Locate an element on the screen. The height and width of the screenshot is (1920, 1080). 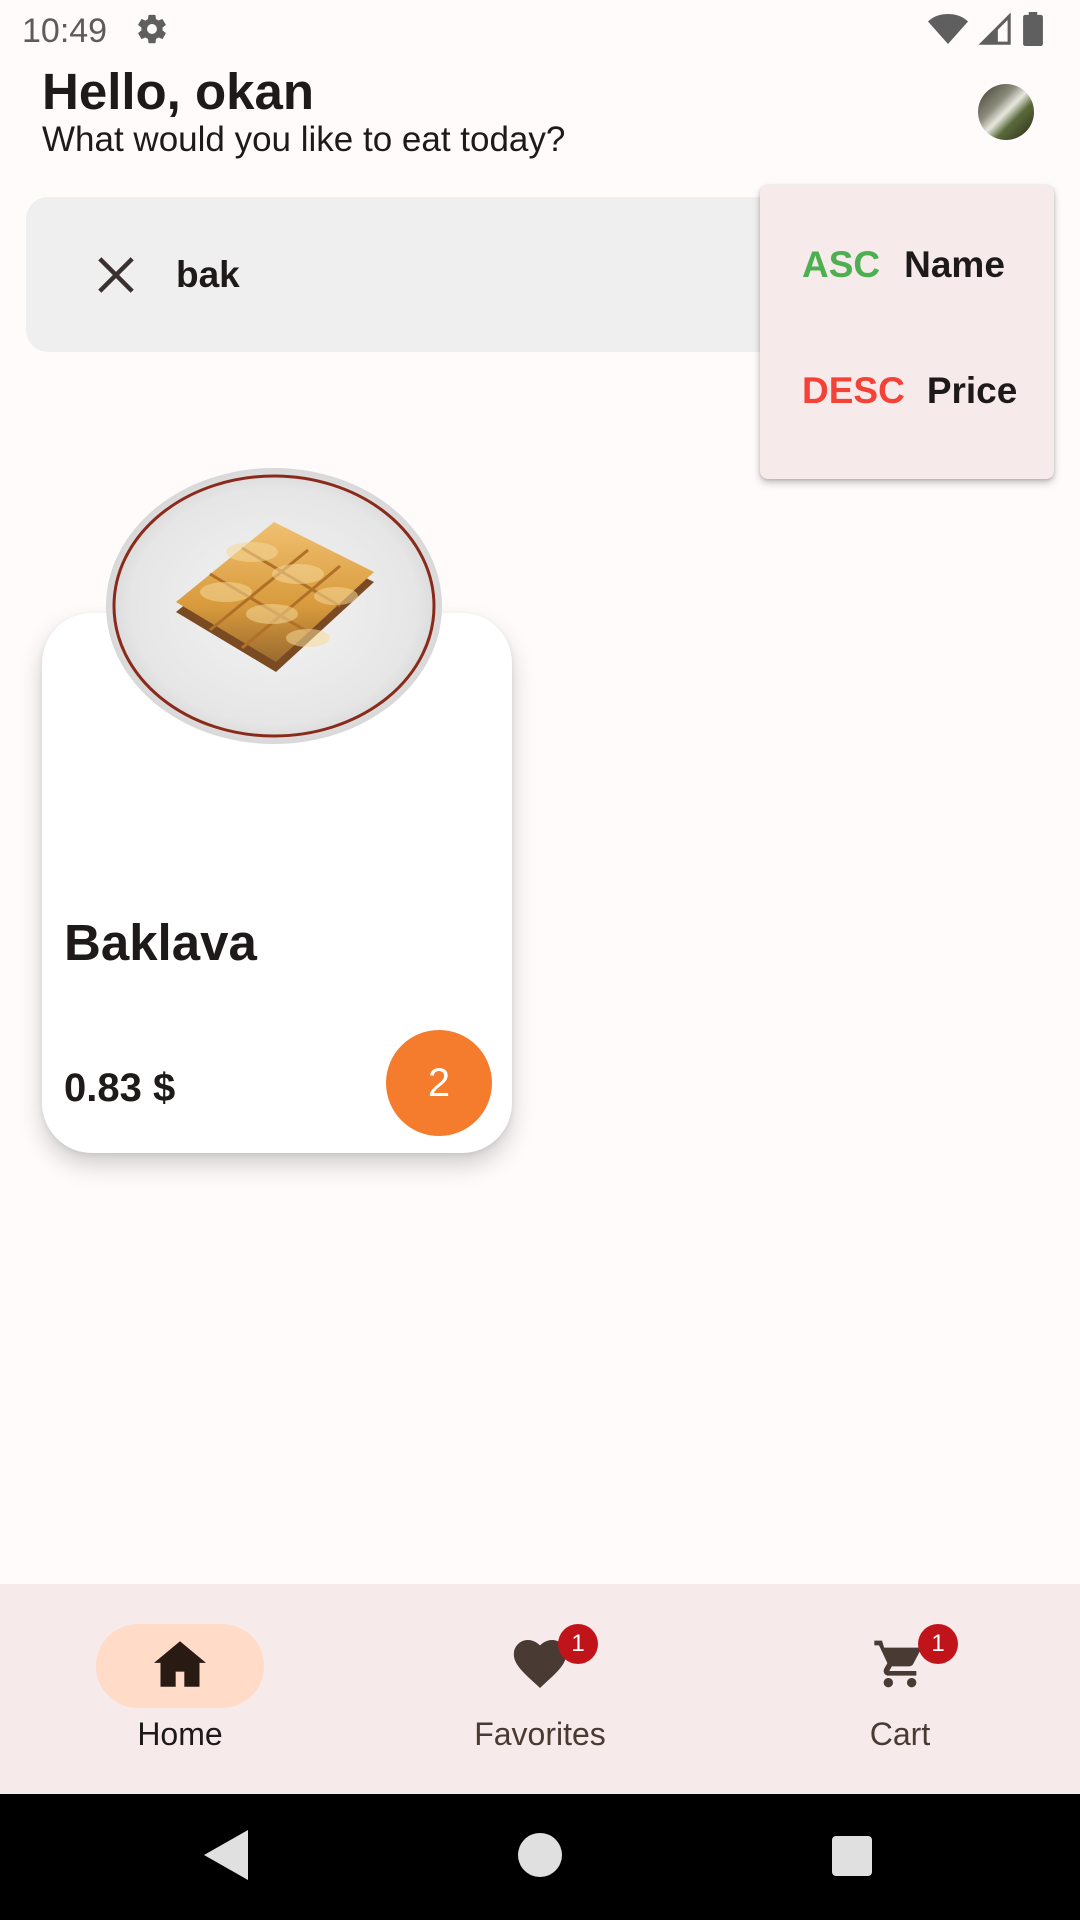
status-right is located at coordinates (986, 31).